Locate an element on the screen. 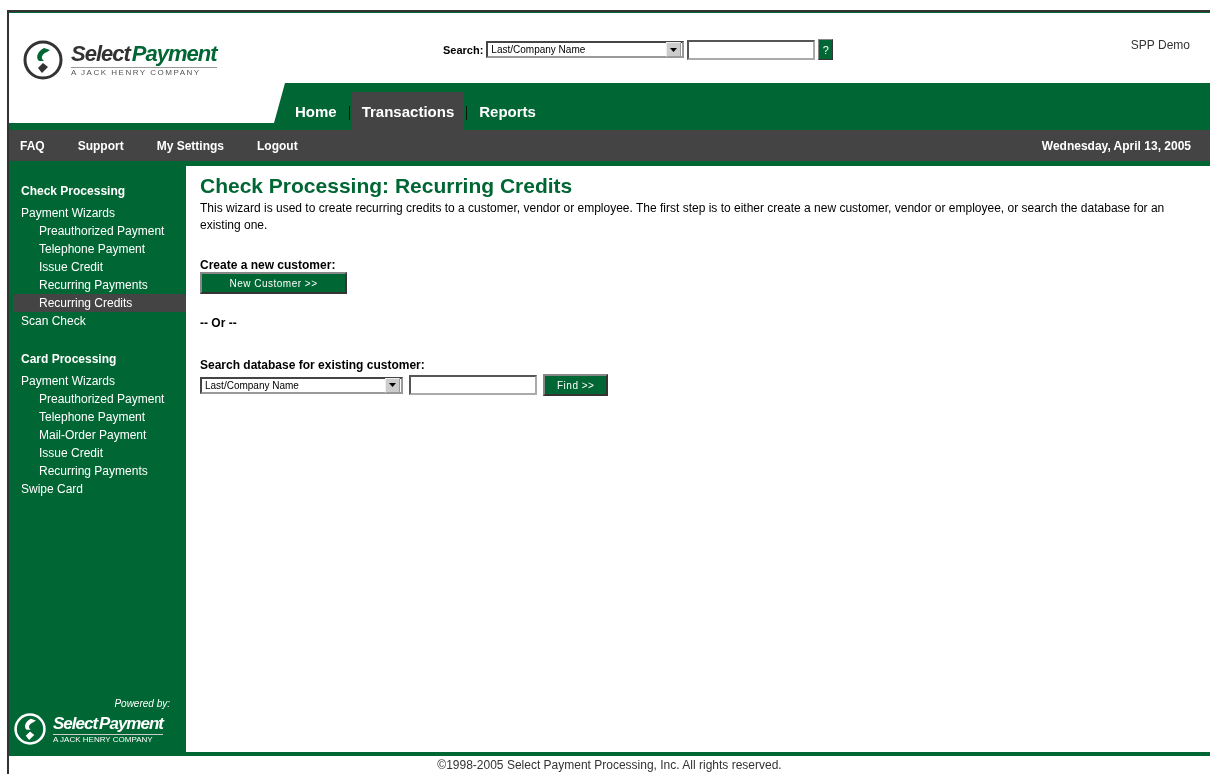 The height and width of the screenshot is (774, 1210). copyright-footer: ©1998-2005 Select Payment Processing, Inc. All rights reserved. is located at coordinates (609, 763).